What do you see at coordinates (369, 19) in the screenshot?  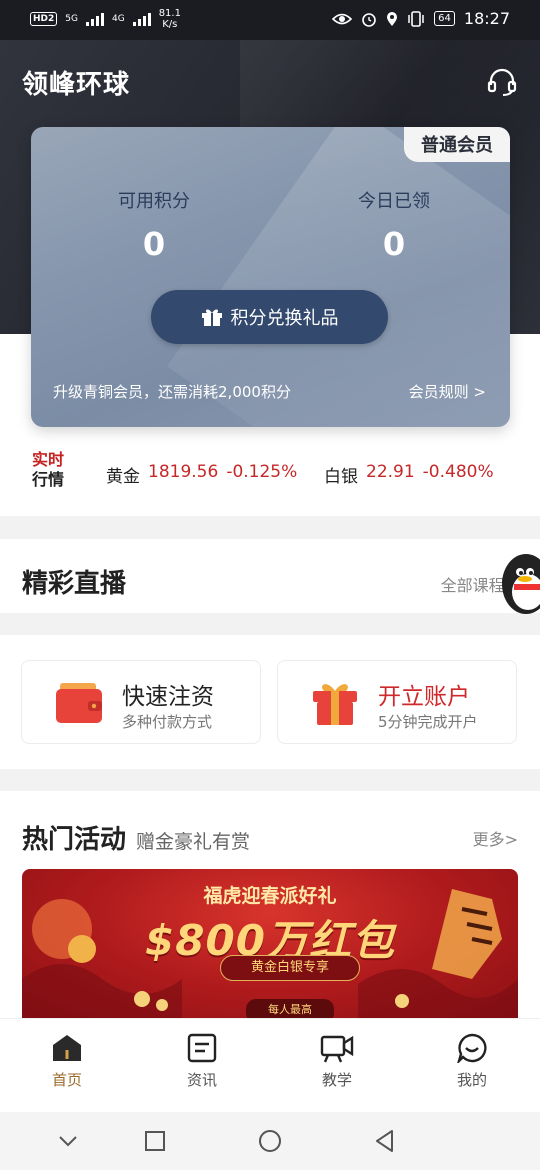 I see `alarm-icon` at bounding box center [369, 19].